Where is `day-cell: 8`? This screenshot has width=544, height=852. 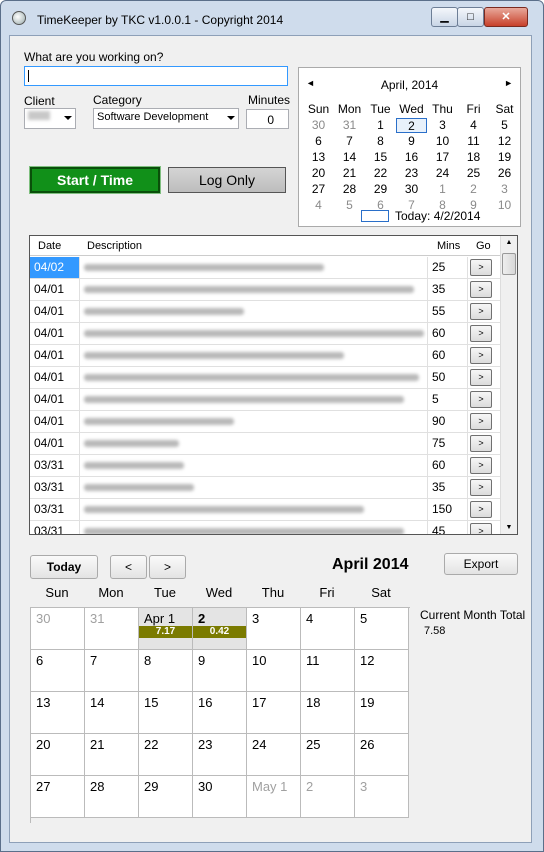
day-cell: 8 is located at coordinates (166, 671).